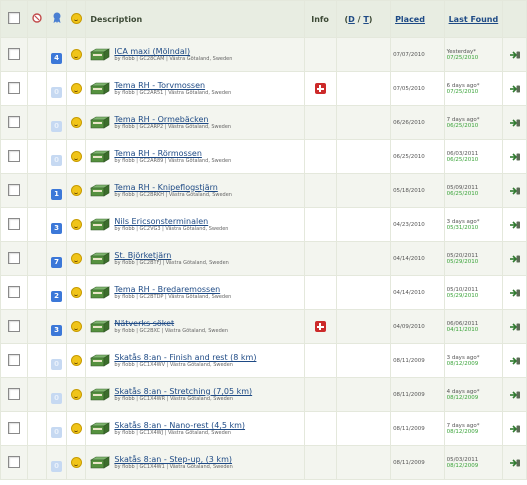  What do you see at coordinates (173, 52) in the screenshot?
I see `cache-name-link: ICA maxi (Mölndal)` at bounding box center [173, 52].